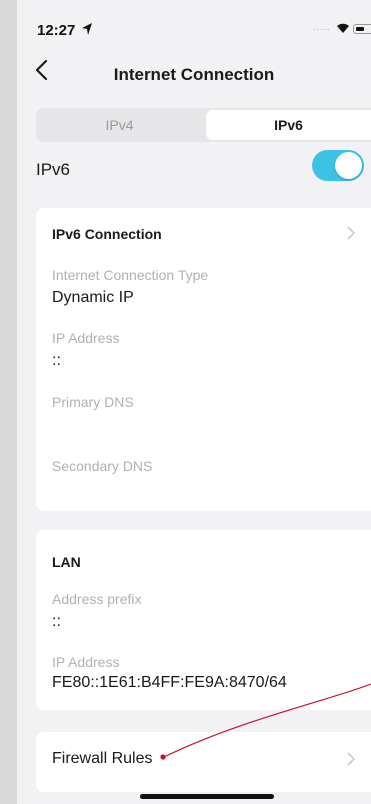  I want to click on location-arrow-icon, so click(87, 29).